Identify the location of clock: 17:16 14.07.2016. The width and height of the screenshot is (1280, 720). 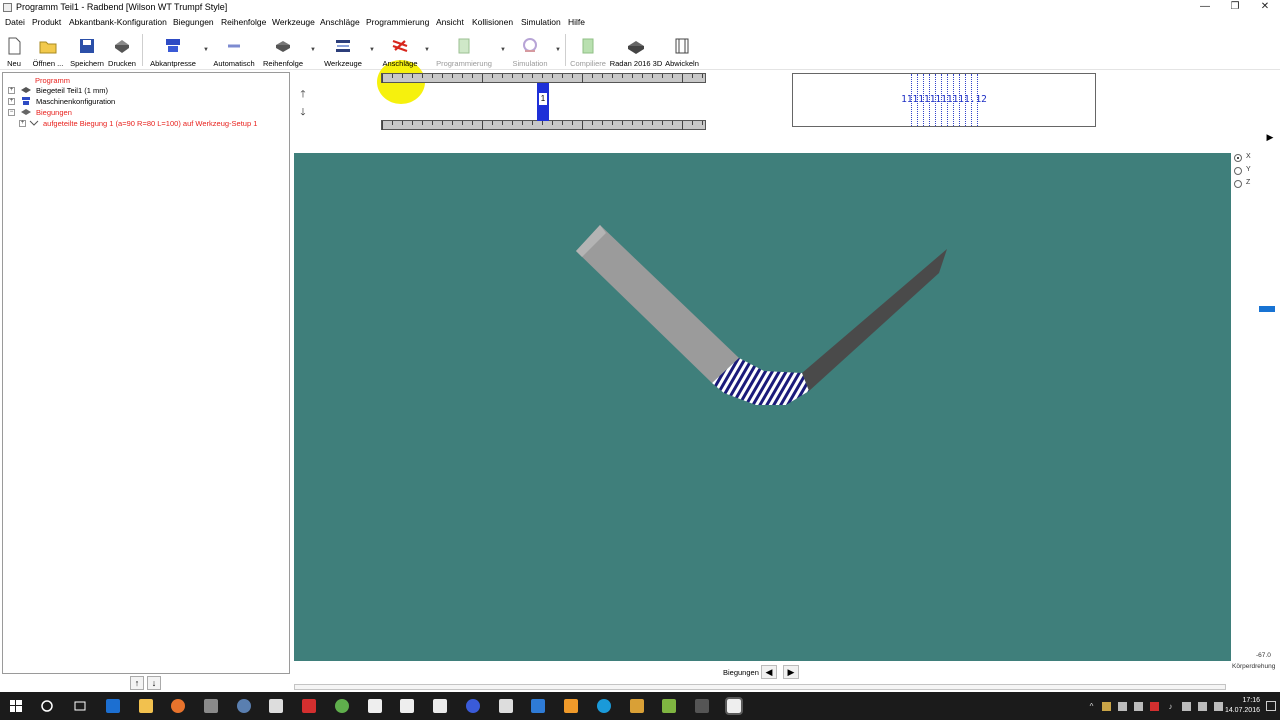
(1242, 706).